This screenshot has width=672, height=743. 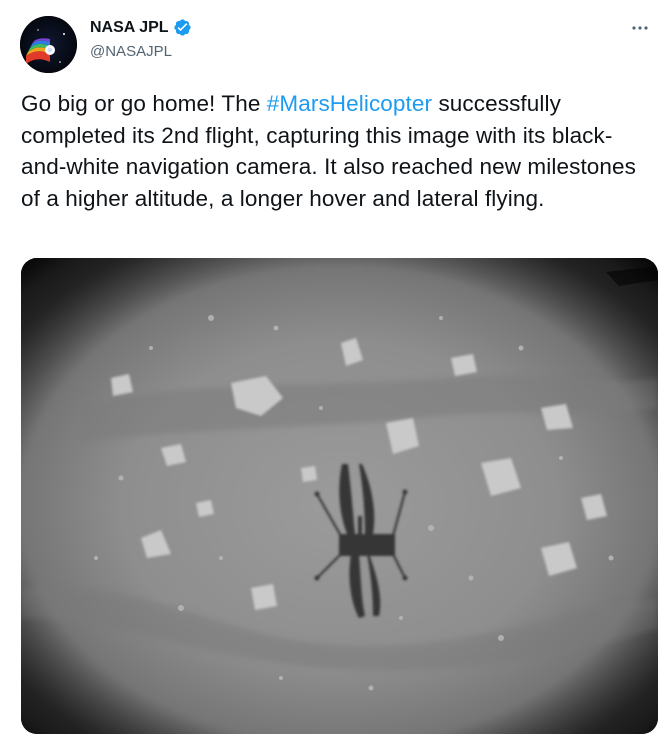 I want to click on verified-badge-icon, so click(x=182, y=27).